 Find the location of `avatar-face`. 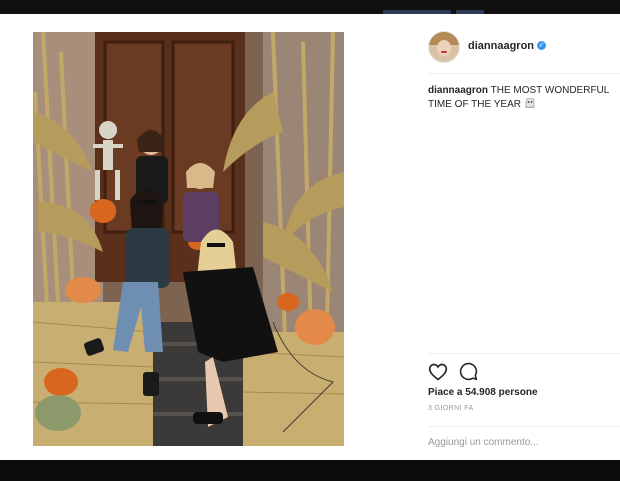

avatar-face is located at coordinates (444, 48).